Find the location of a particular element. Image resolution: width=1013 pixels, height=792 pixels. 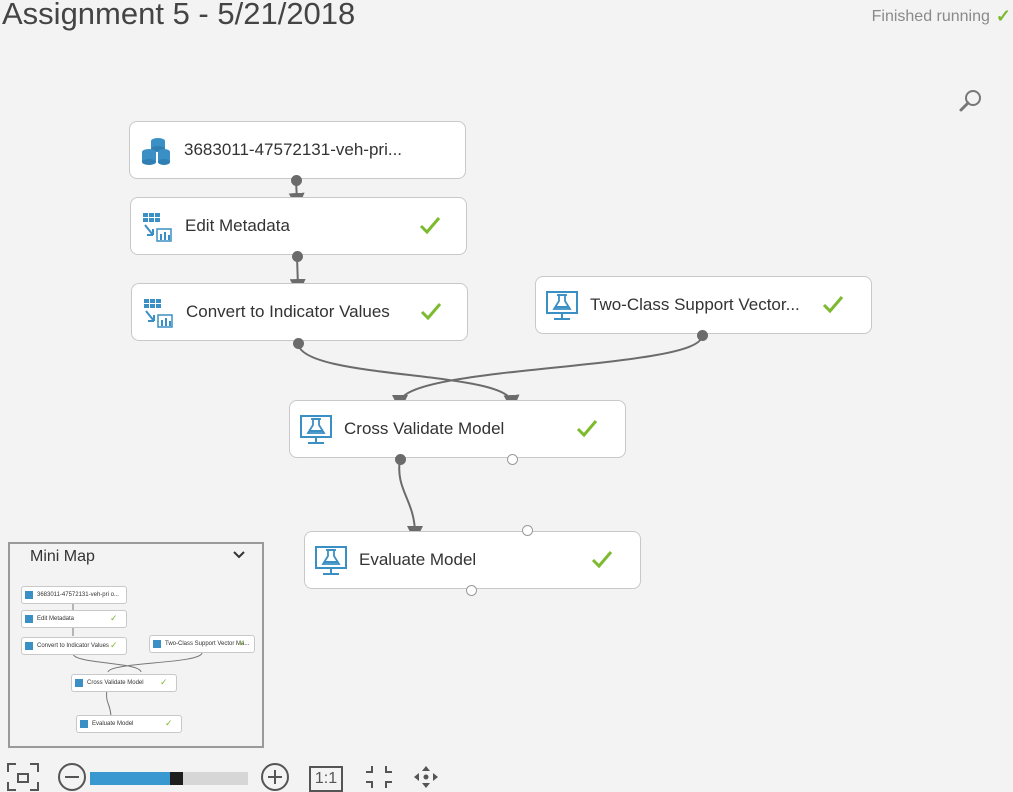

module-evaluate-model: Evaluate Model is located at coordinates (472, 560).